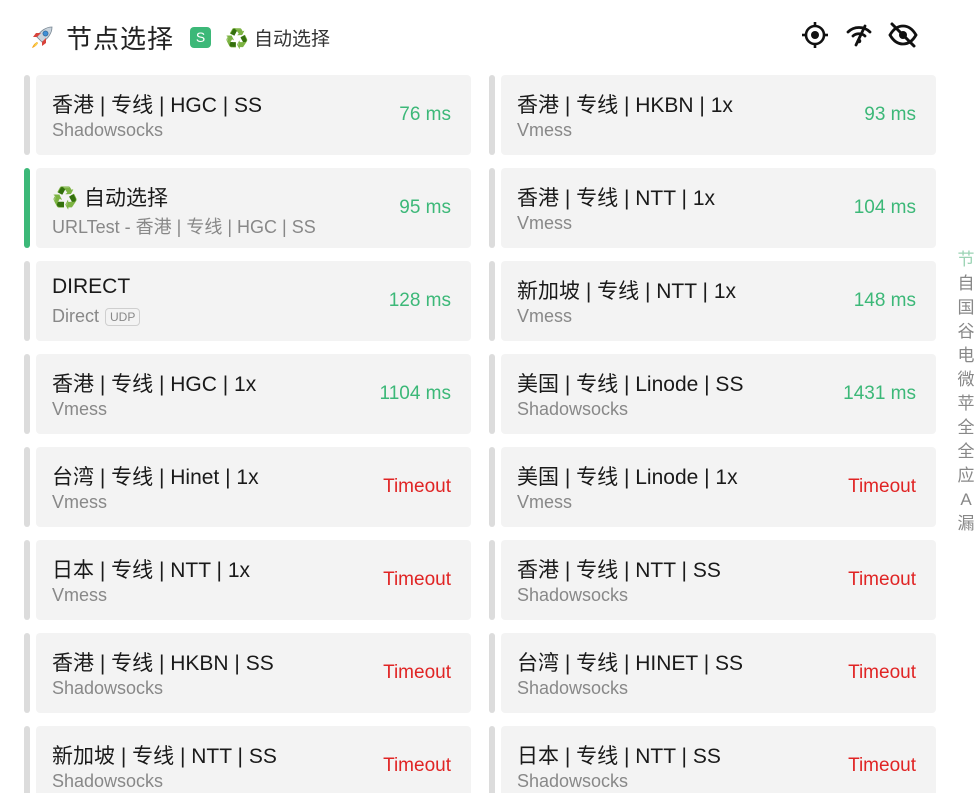 The height and width of the screenshot is (793, 978). What do you see at coordinates (253, 759) in the screenshot?
I see `proxy-card-body: 新加坡 | 专线 | NTT | SS Shadowsocks Timeout` at bounding box center [253, 759].